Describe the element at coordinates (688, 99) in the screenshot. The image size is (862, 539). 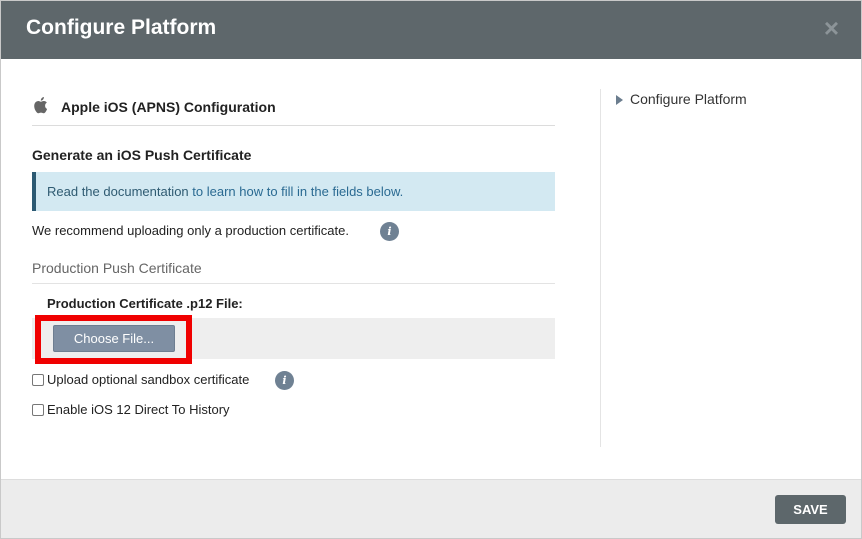
I see `side-nav-label: Configure Platform` at that location.